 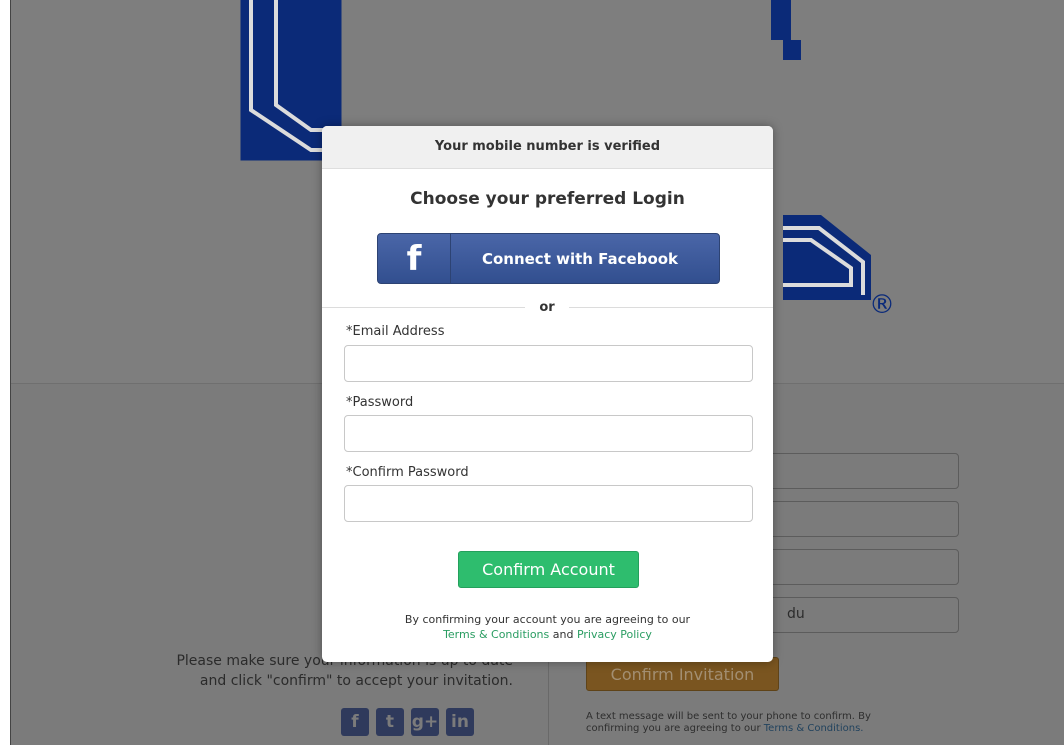 What do you see at coordinates (425, 722) in the screenshot?
I see `google-plus-icon: g+` at bounding box center [425, 722].